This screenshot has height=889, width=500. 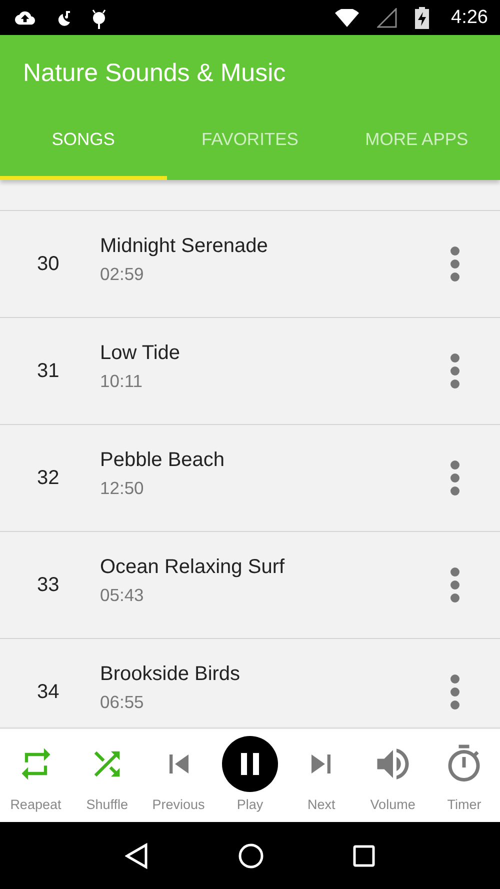 I want to click on song-title: Low Tide, so click(x=268, y=353).